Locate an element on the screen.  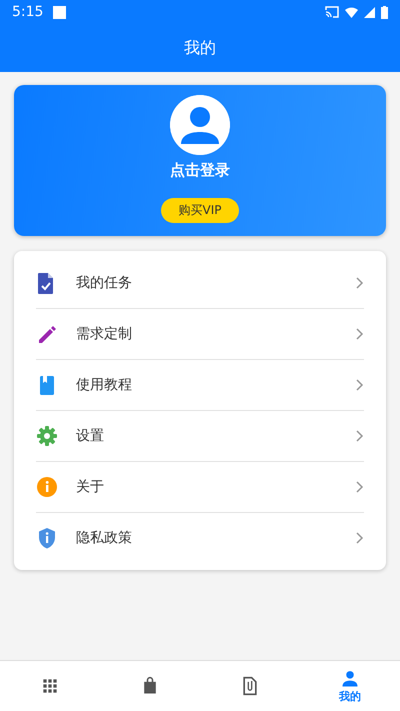
menu-item: 隐私政策 is located at coordinates (104, 538).